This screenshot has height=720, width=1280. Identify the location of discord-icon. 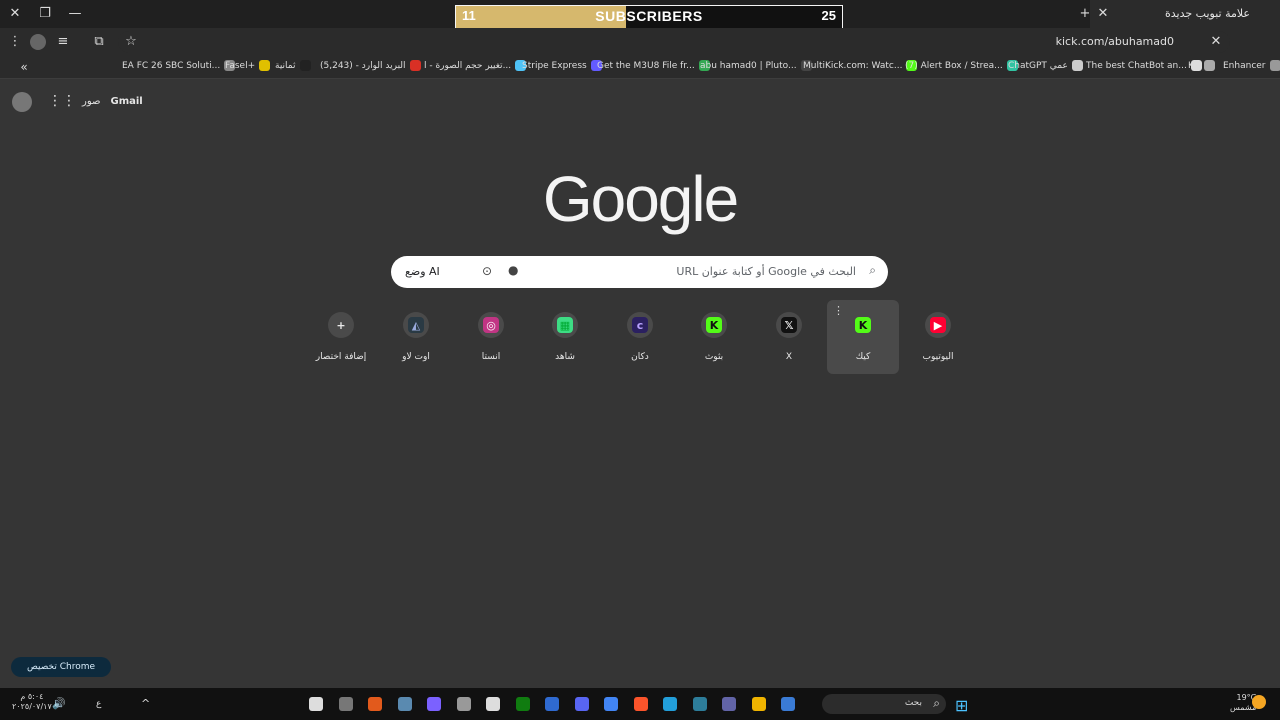
(581, 704).